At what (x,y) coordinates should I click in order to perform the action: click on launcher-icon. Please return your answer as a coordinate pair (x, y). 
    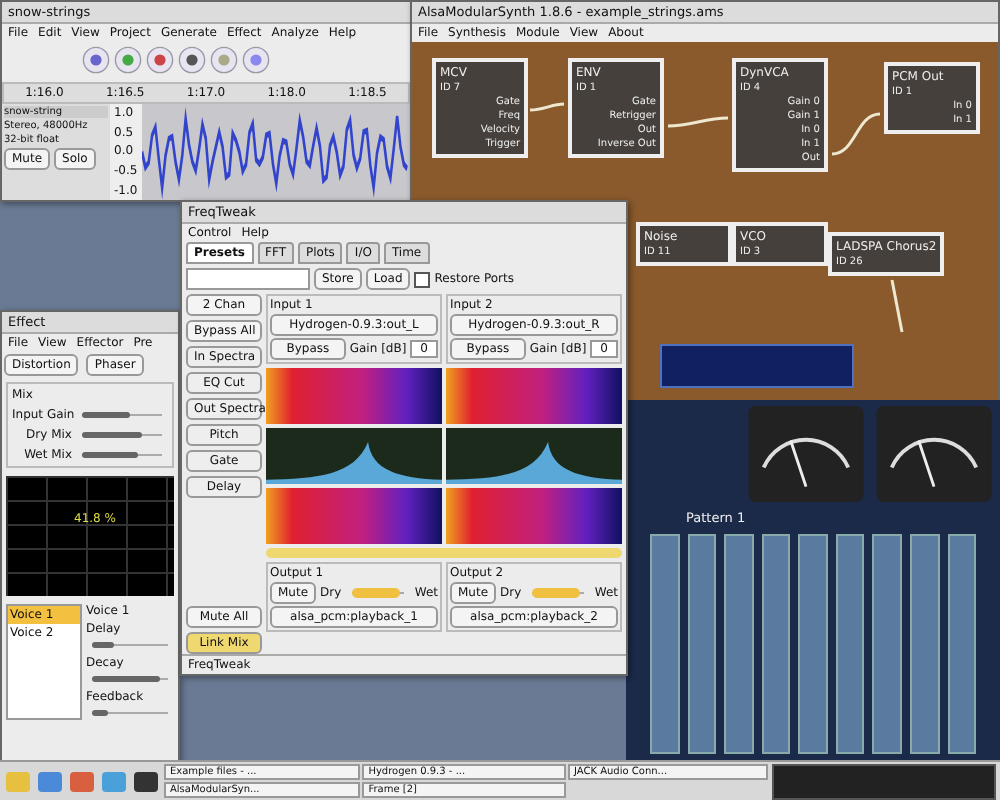
    Looking at the image, I should click on (146, 781).